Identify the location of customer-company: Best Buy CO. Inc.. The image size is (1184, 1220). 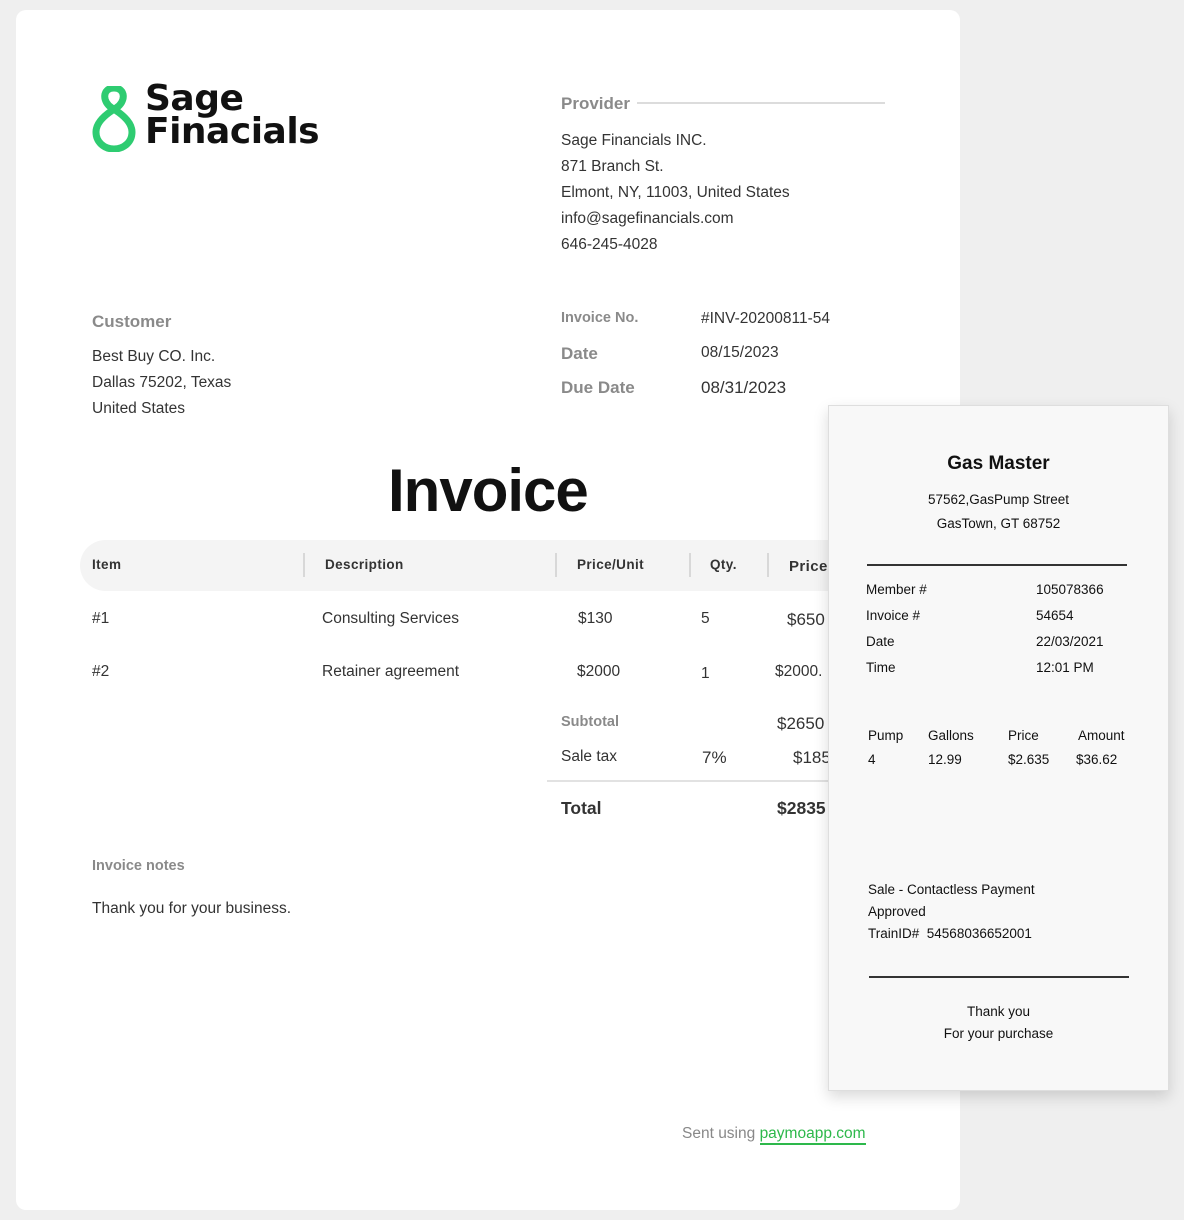
(154, 356).